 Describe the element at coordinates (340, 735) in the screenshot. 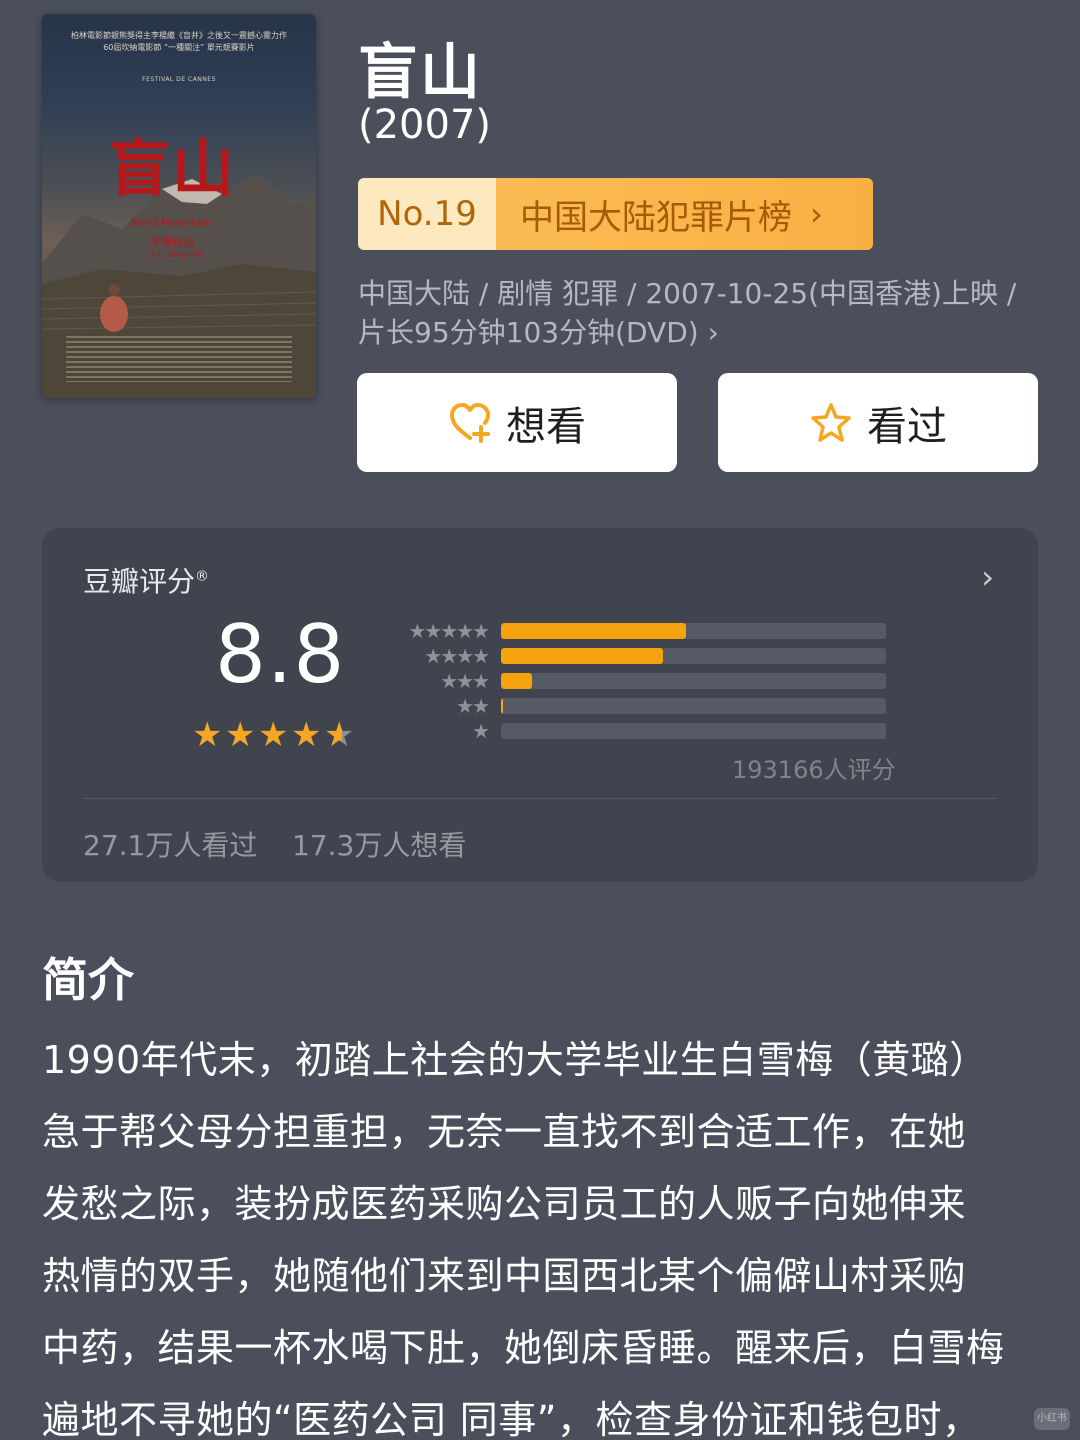

I see `star-half-icon: ★` at that location.